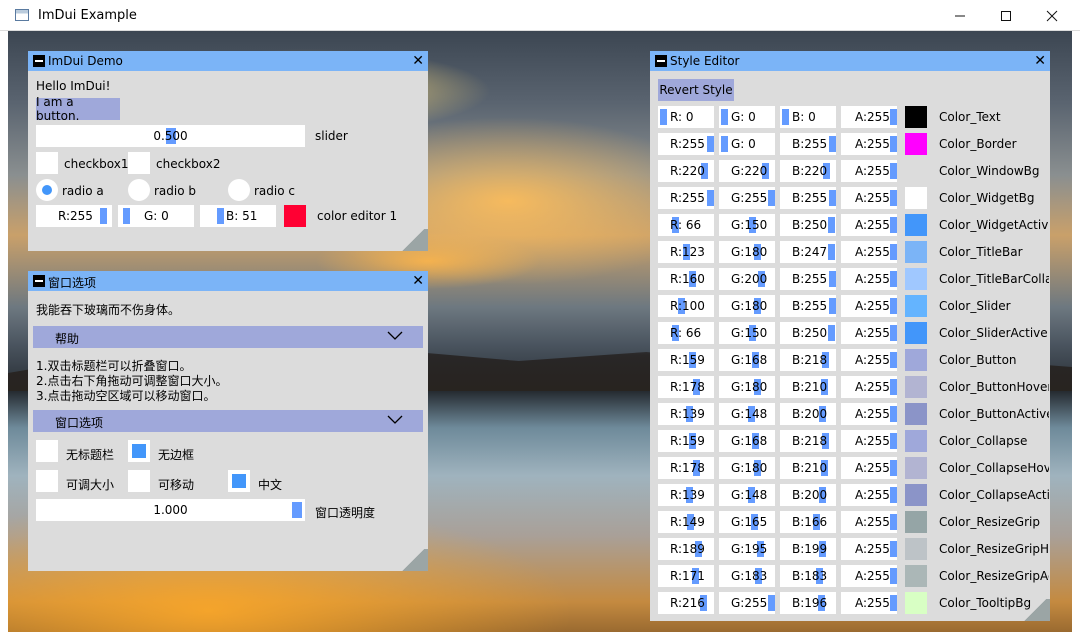  Describe the element at coordinates (960, 15) in the screenshot. I see `minimize-button` at that location.